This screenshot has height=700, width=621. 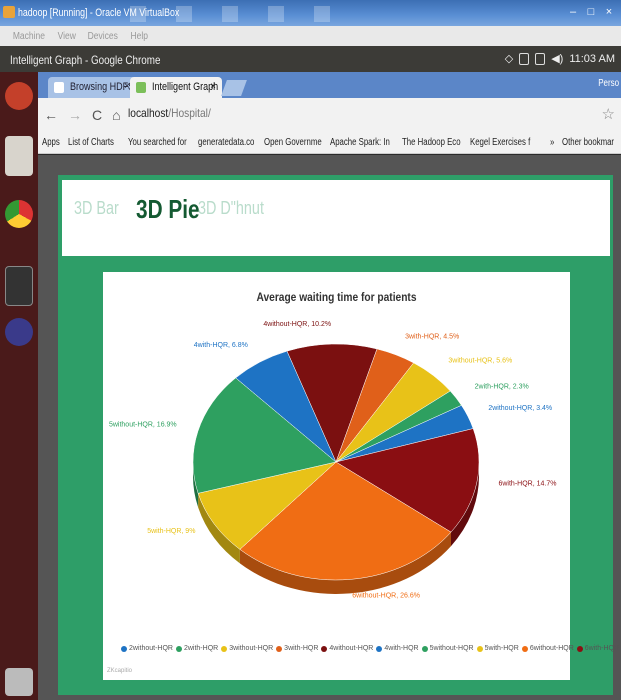 I want to click on new-tab-button, so click(x=234, y=88).